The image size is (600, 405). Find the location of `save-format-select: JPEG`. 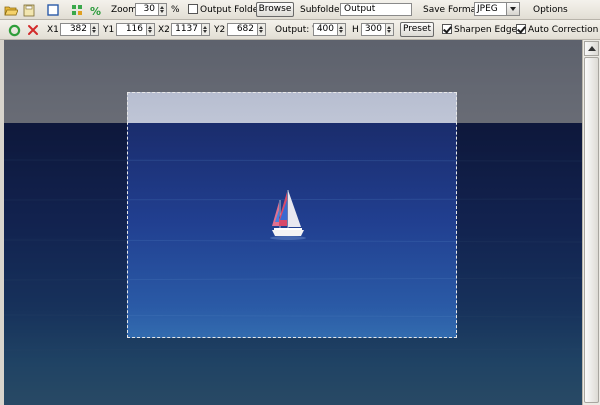

save-format-select: JPEG is located at coordinates (497, 9).